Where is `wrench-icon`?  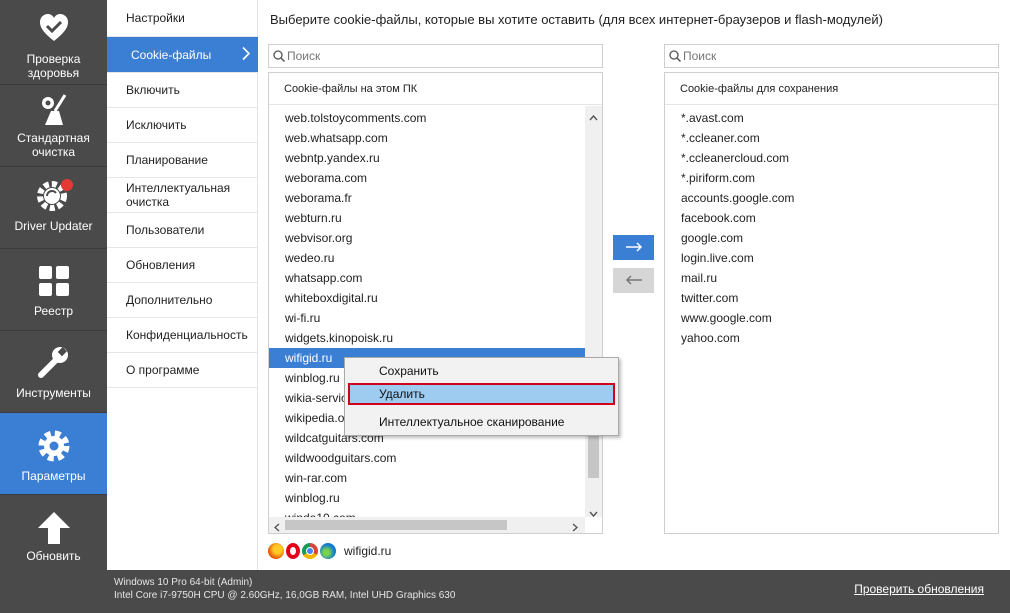
wrench-icon is located at coordinates (54, 363).